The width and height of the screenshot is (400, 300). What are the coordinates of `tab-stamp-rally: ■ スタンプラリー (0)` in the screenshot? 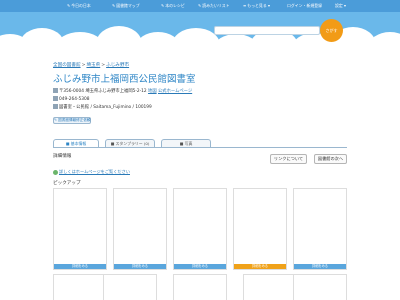 It's located at (130, 143).